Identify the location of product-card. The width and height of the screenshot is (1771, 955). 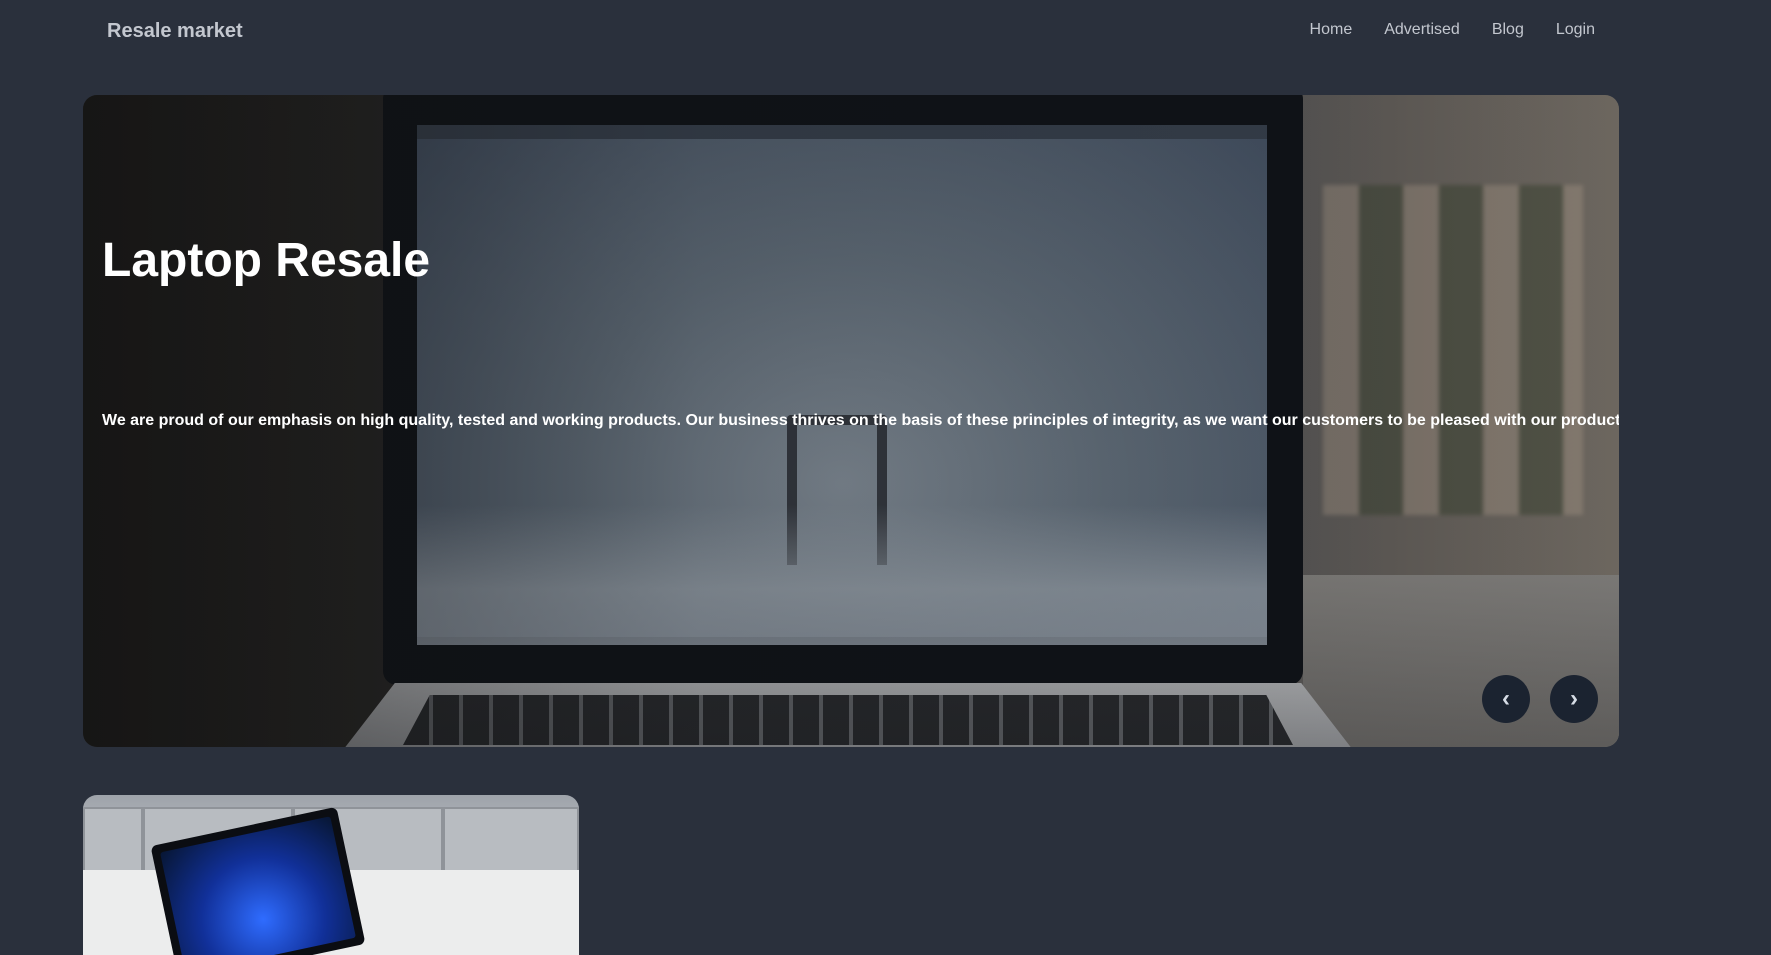
(331, 875).